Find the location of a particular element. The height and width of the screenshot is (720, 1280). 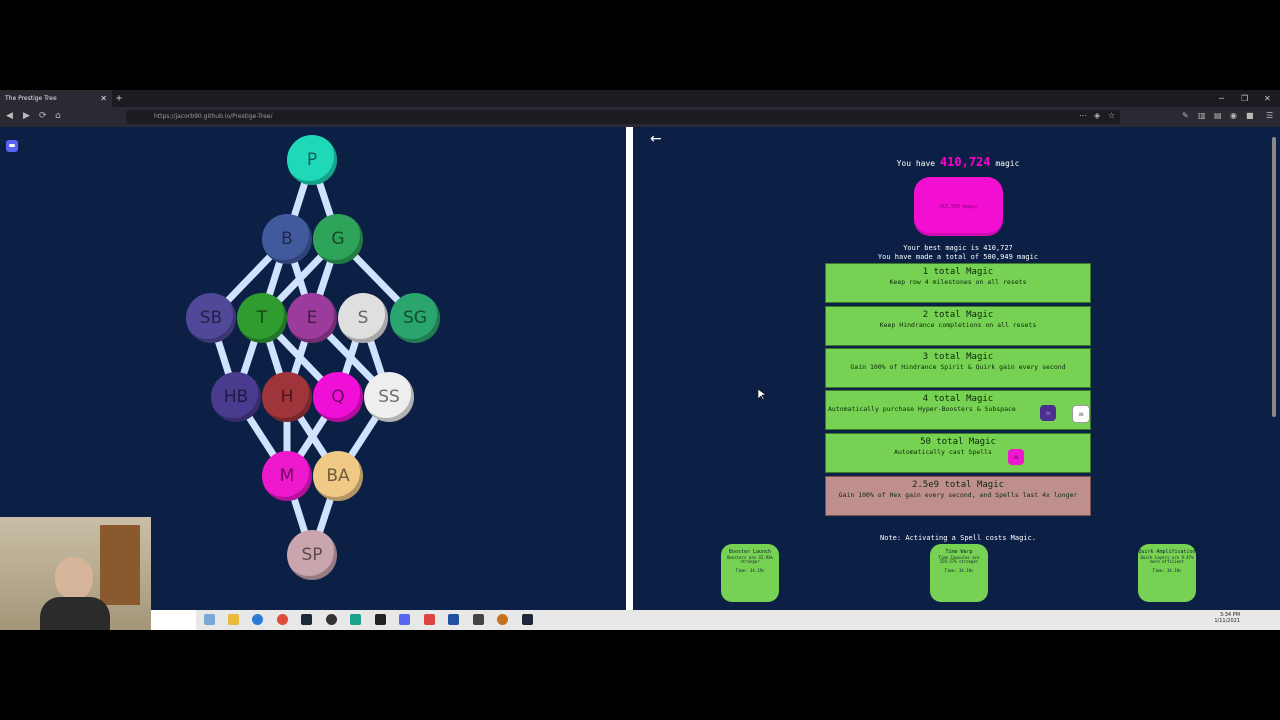

back-icon: ◀ is located at coordinates (9, 116).